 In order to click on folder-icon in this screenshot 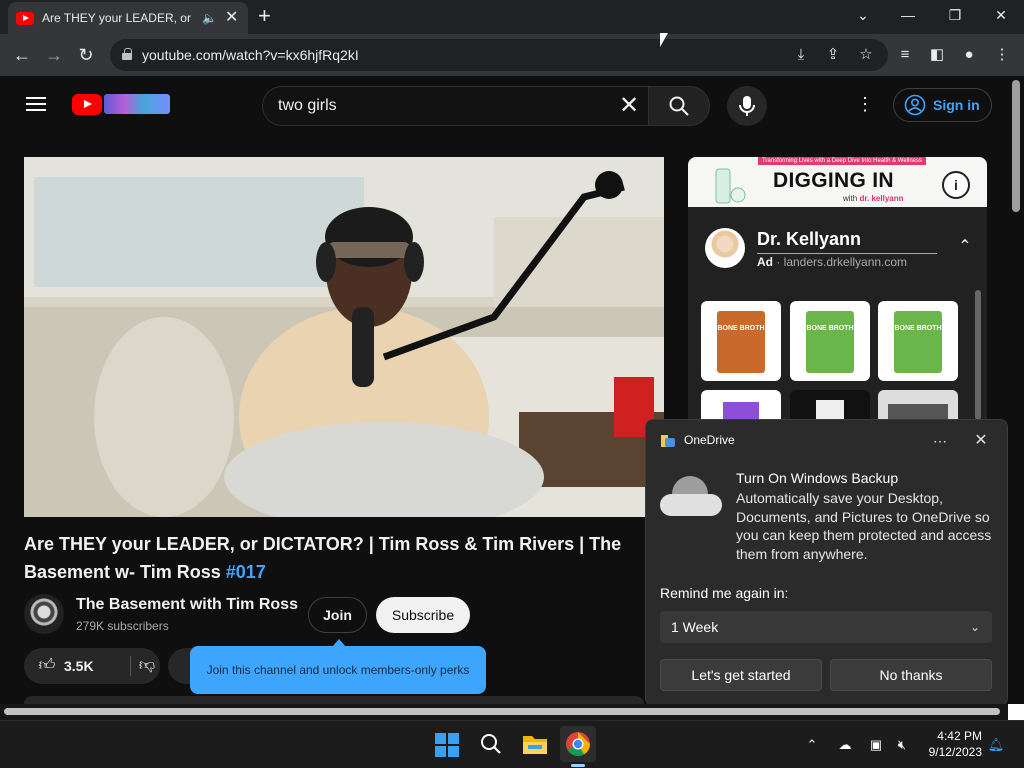, I will do `click(535, 745)`.